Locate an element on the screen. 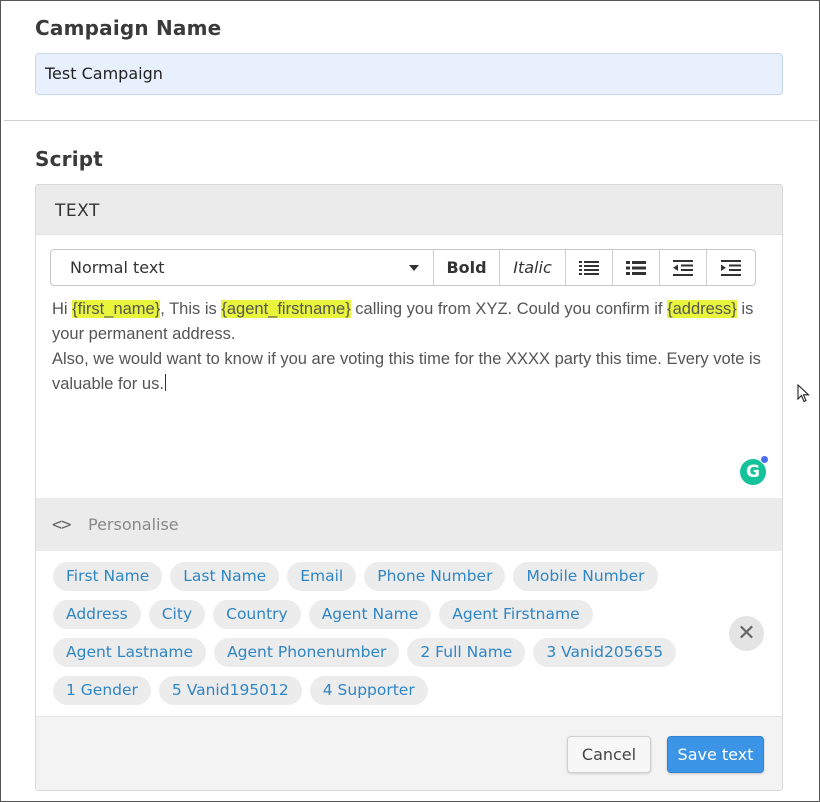 This screenshot has height=802, width=820. tag-agent-name: Agent Name is located at coordinates (370, 614).